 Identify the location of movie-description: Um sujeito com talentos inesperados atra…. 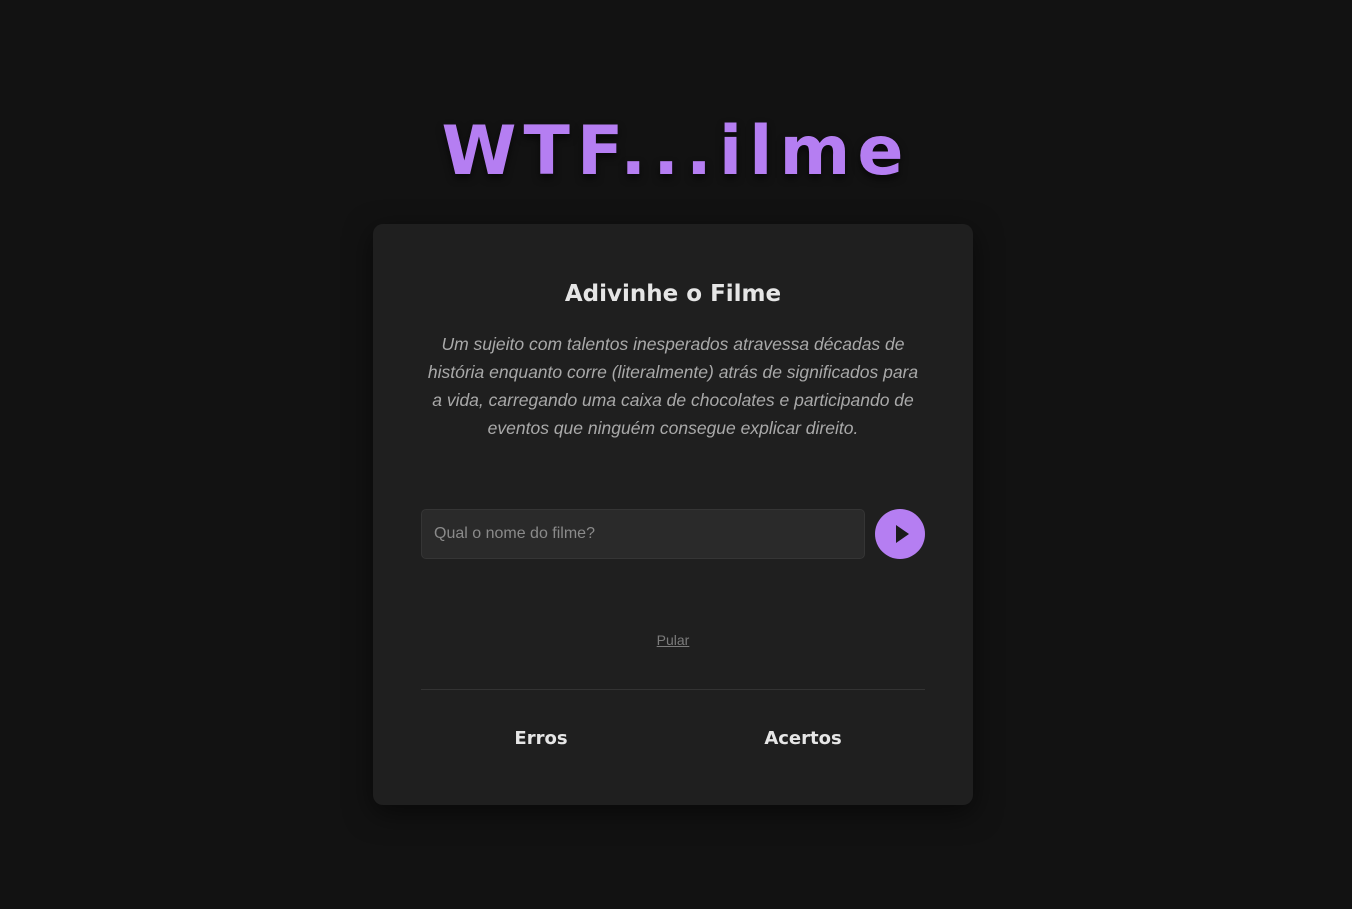
(673, 386).